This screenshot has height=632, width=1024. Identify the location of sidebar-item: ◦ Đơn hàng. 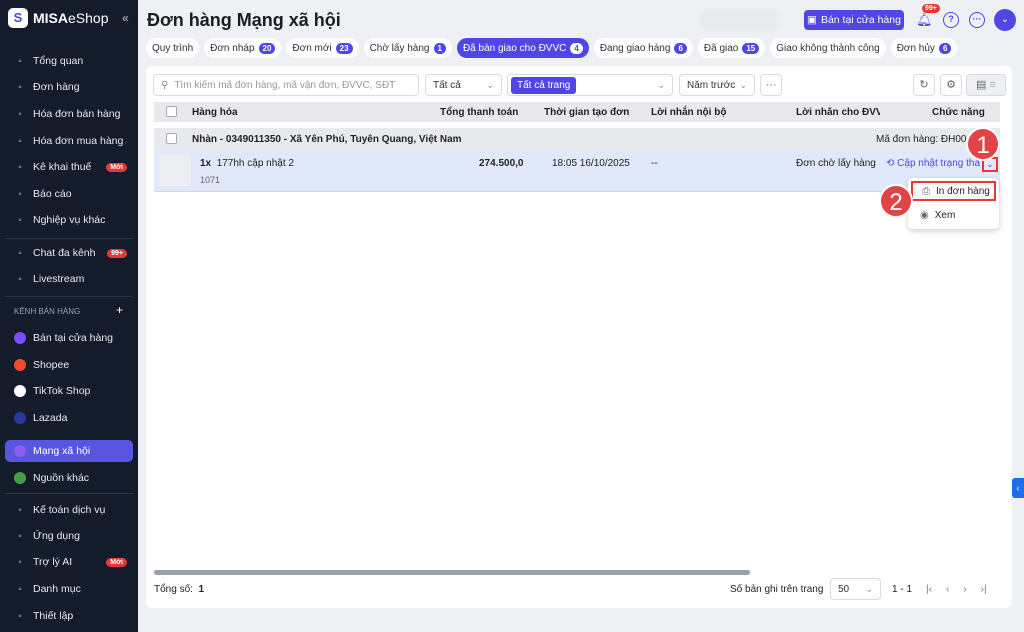
(69, 87).